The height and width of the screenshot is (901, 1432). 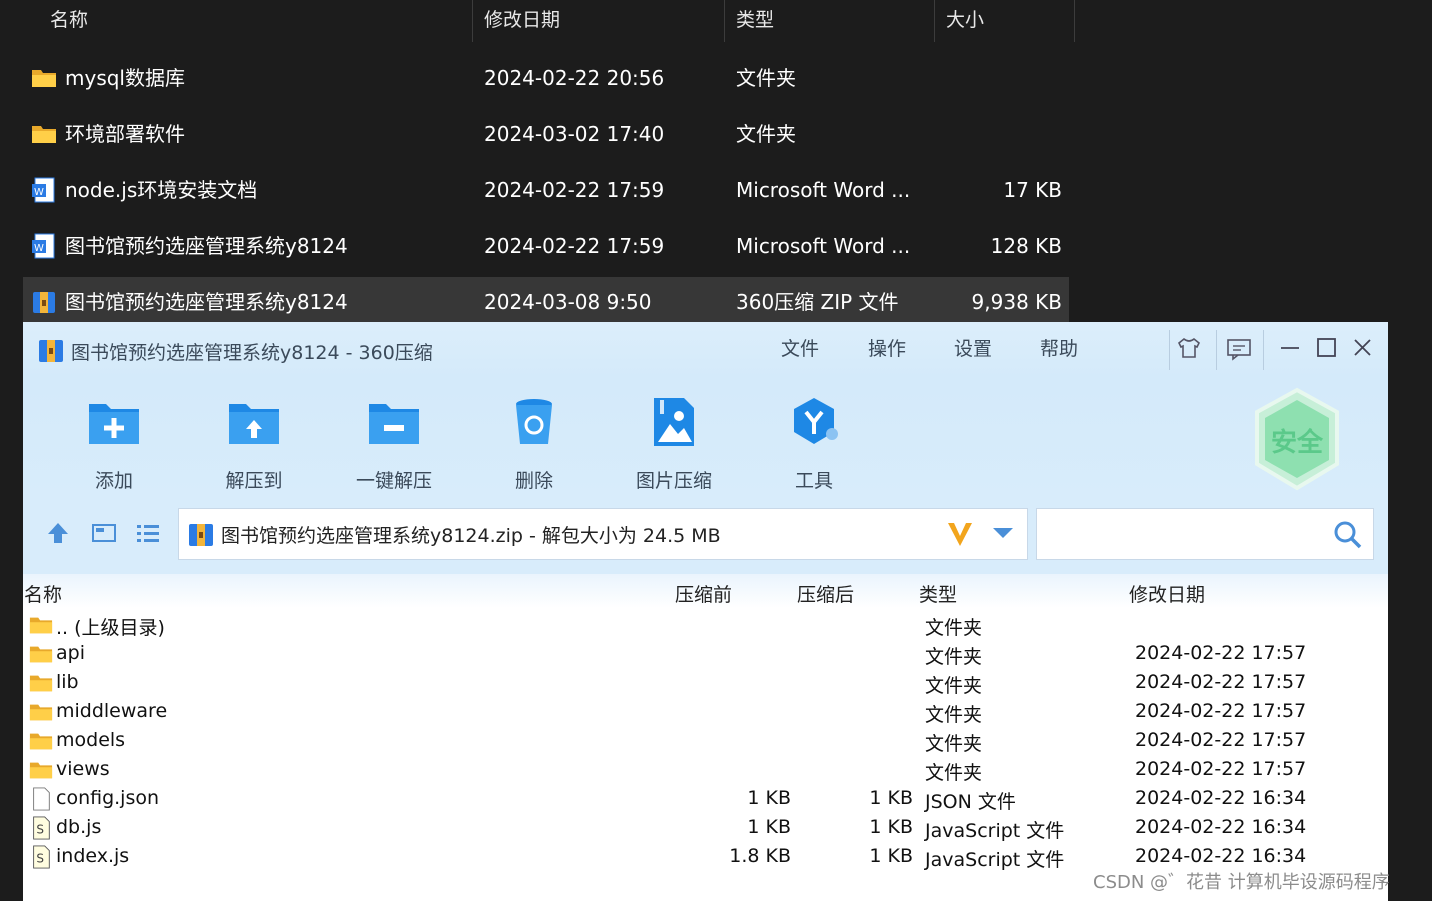 What do you see at coordinates (67, 682) in the screenshot?
I see `archive-item-name: lib` at bounding box center [67, 682].